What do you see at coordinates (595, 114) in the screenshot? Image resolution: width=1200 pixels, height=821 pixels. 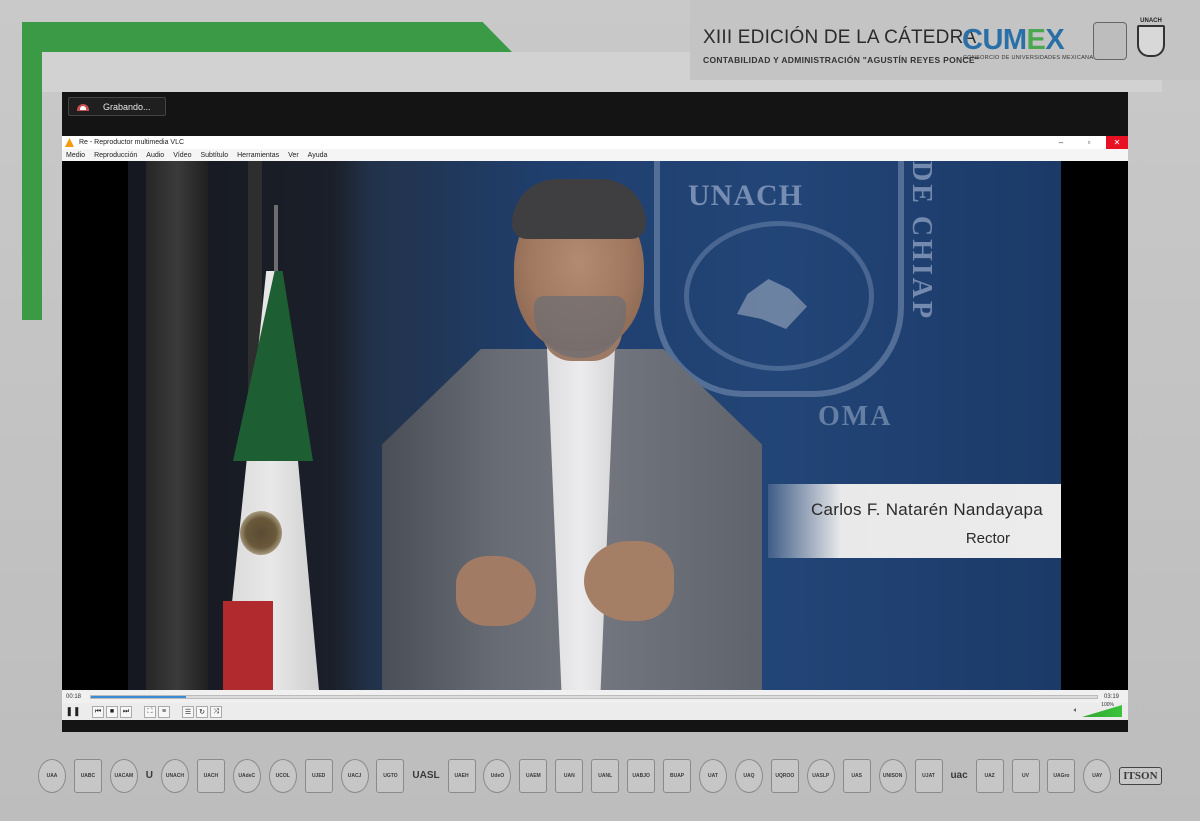 I see `recording-bar` at bounding box center [595, 114].